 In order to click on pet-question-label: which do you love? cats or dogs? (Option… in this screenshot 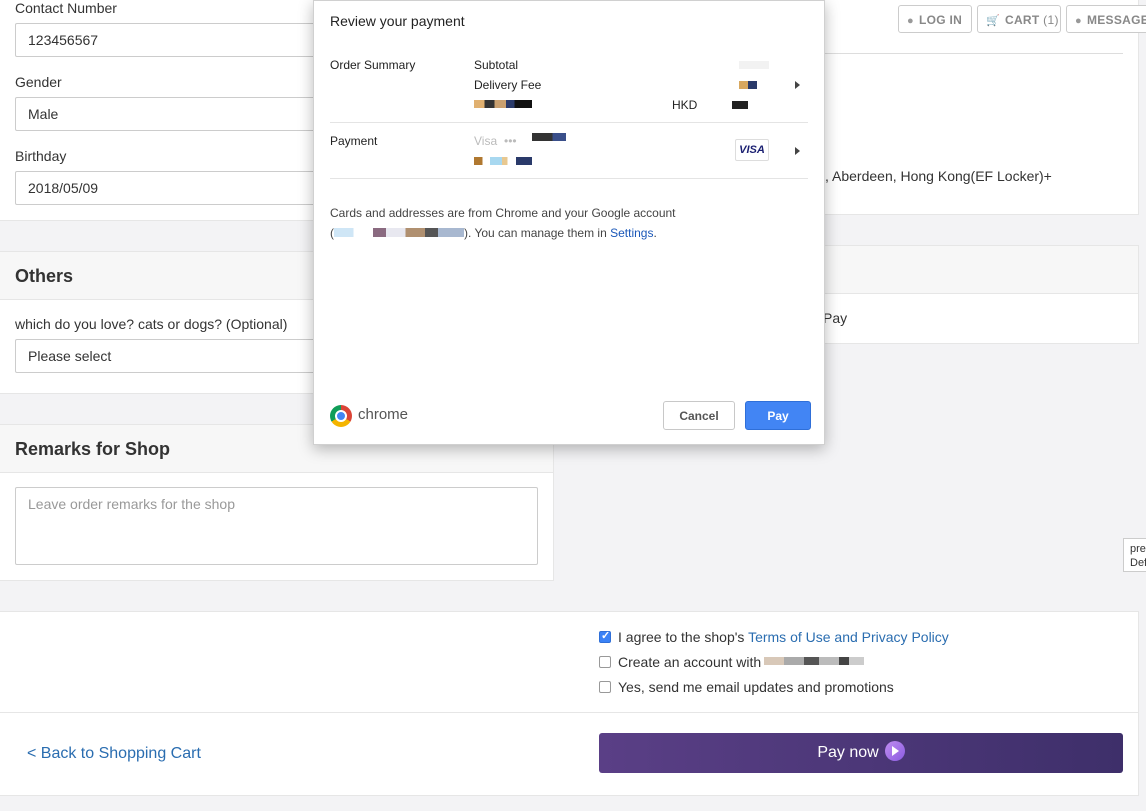, I will do `click(151, 324)`.